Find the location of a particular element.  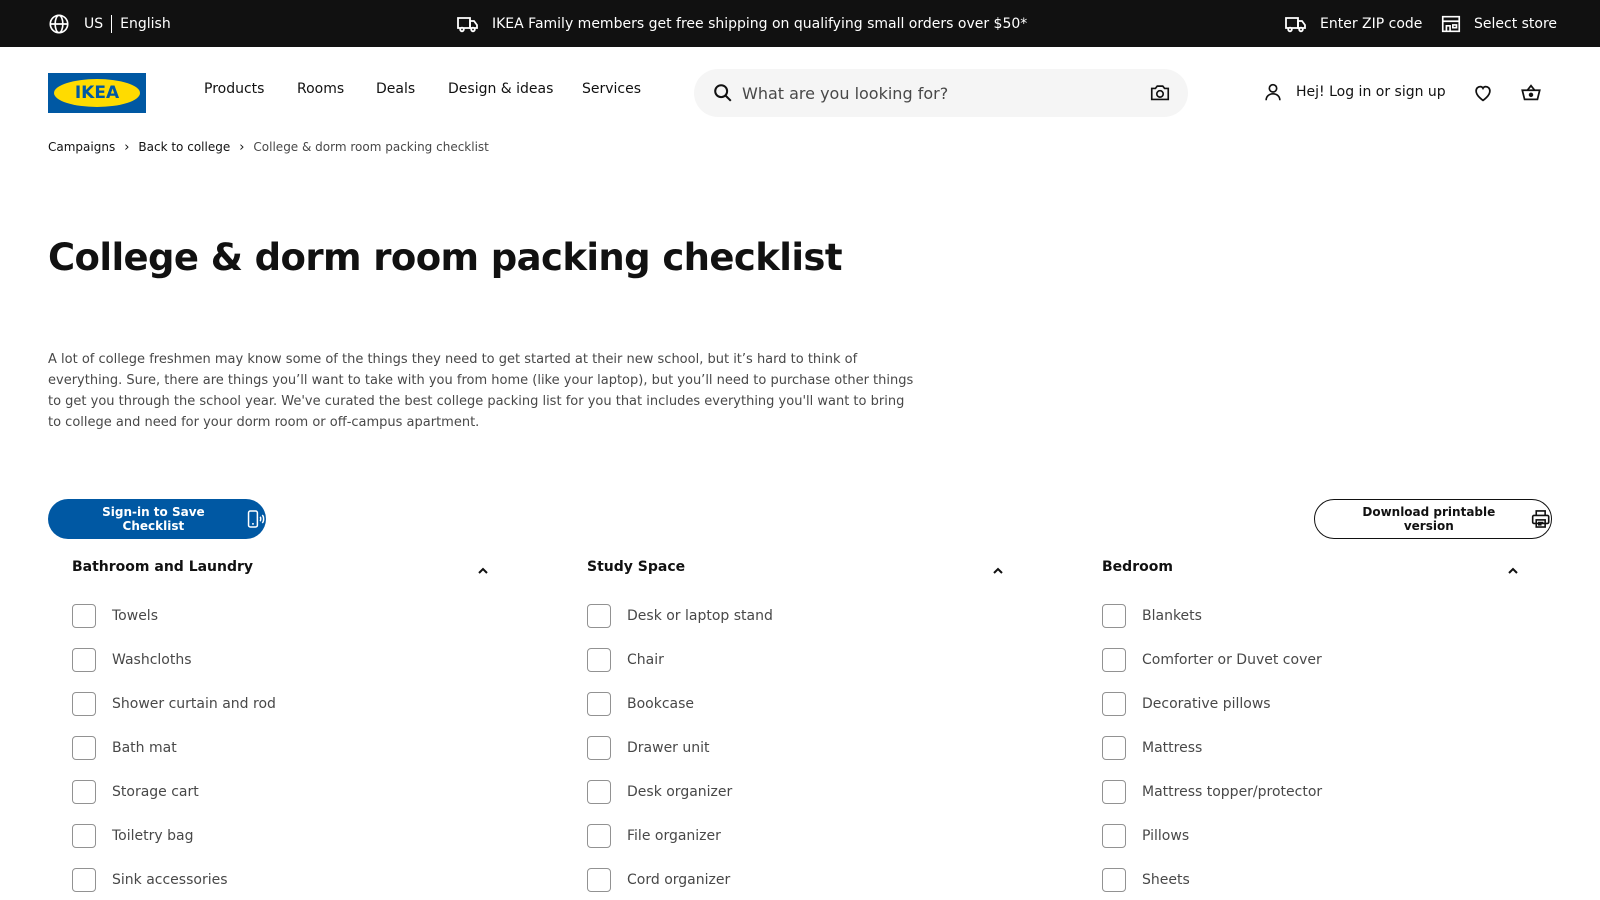

checklist-item: Cord organizer is located at coordinates (787, 880).